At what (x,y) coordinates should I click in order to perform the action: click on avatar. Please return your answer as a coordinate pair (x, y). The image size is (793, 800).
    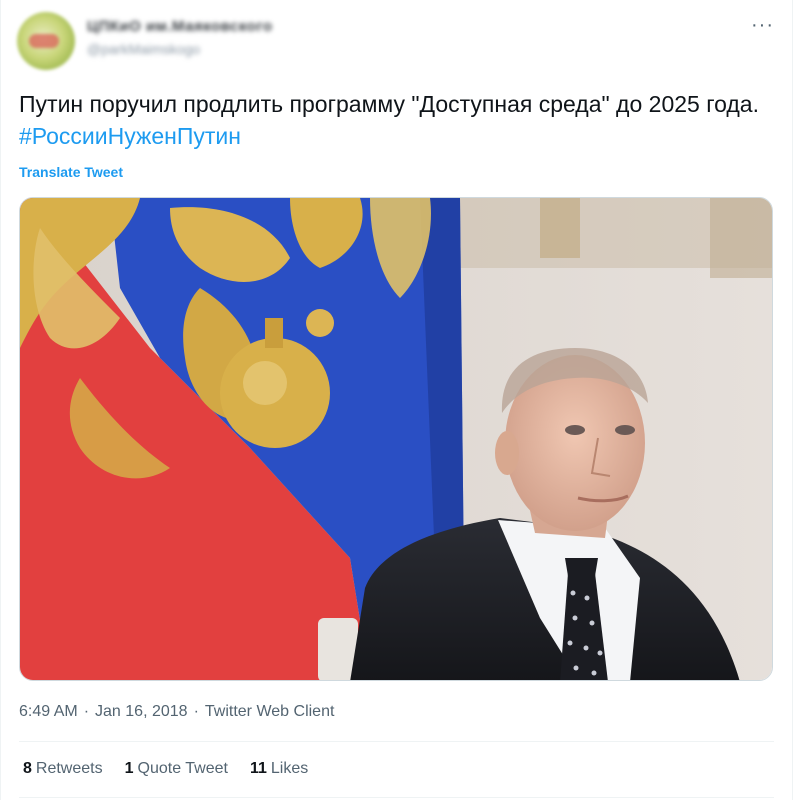
    Looking at the image, I should click on (46, 41).